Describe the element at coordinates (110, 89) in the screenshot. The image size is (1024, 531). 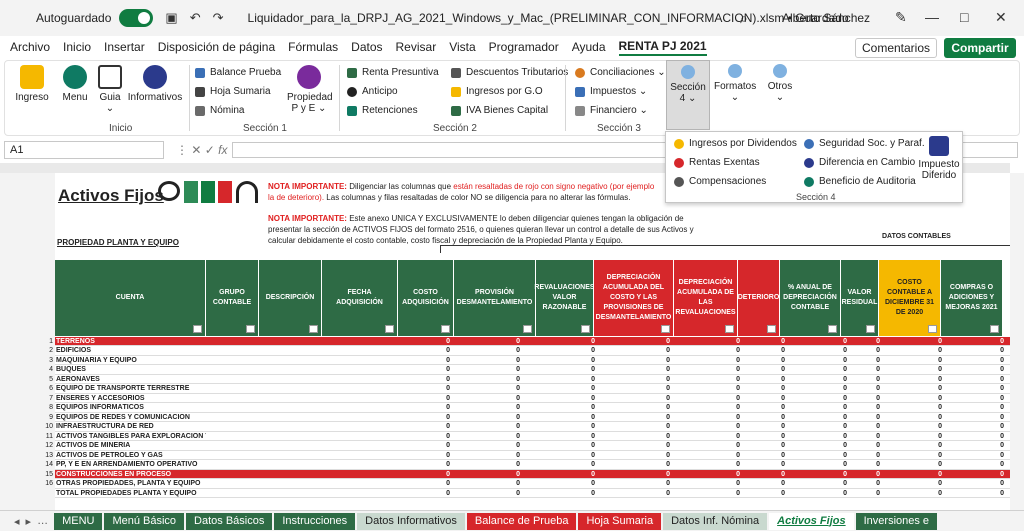
I see `guia-button: Guia ⌄` at that location.